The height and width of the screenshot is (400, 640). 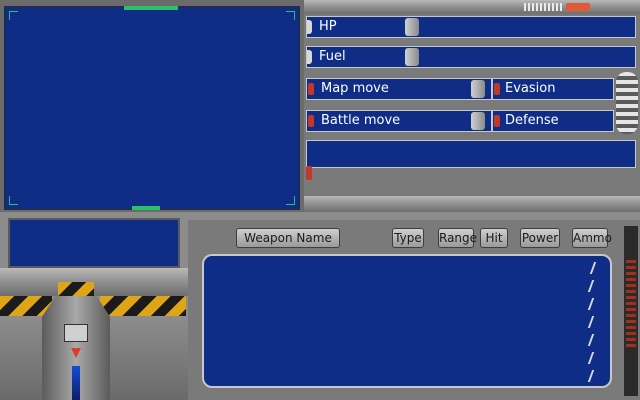 I want to click on hazard-stripe-top, so click(x=76, y=290).